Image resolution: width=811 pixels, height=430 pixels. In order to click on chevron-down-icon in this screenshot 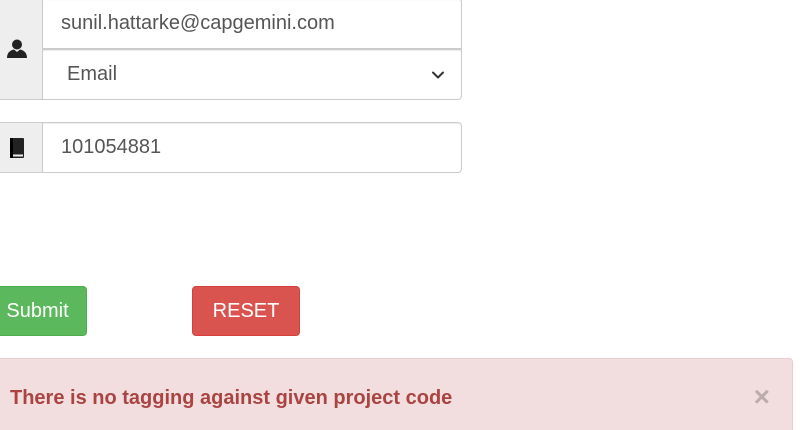, I will do `click(438, 74)`.